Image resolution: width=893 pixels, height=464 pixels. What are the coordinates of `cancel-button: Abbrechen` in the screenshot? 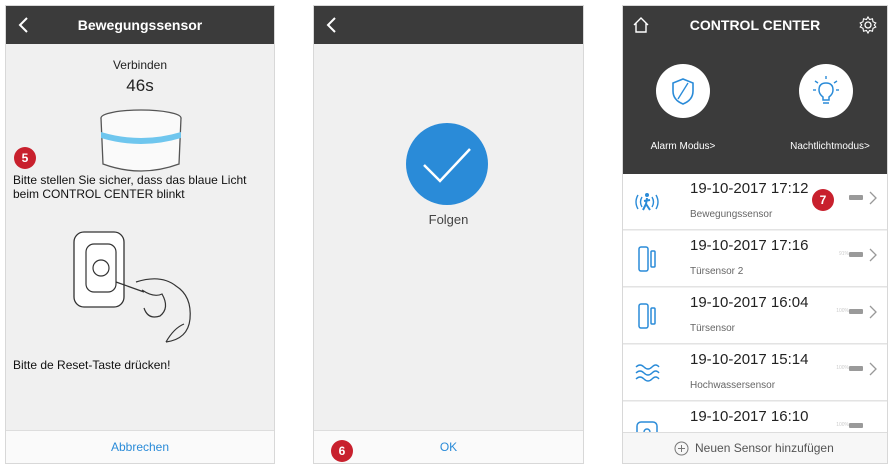 It's located at (140, 447).